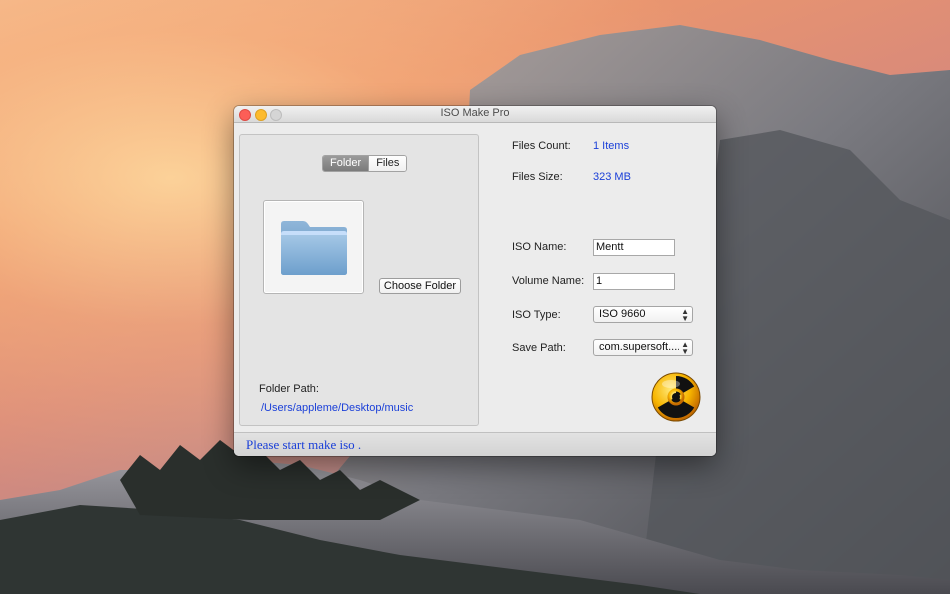 The height and width of the screenshot is (594, 950). I want to click on tab-files: Files, so click(387, 163).